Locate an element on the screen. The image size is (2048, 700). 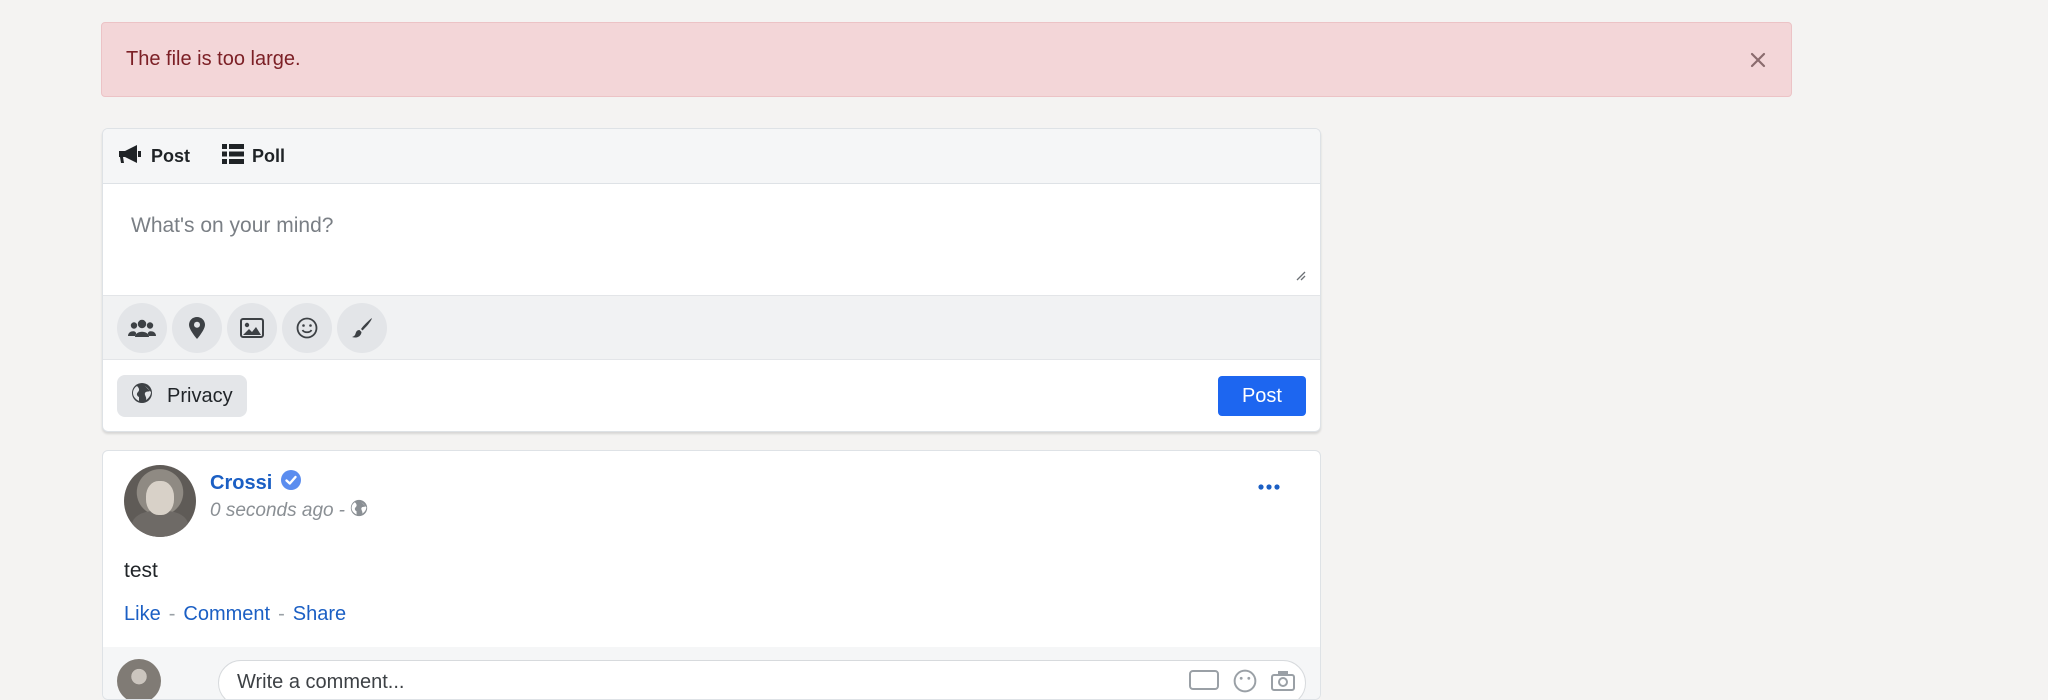
gif-icon is located at coordinates (1204, 684).